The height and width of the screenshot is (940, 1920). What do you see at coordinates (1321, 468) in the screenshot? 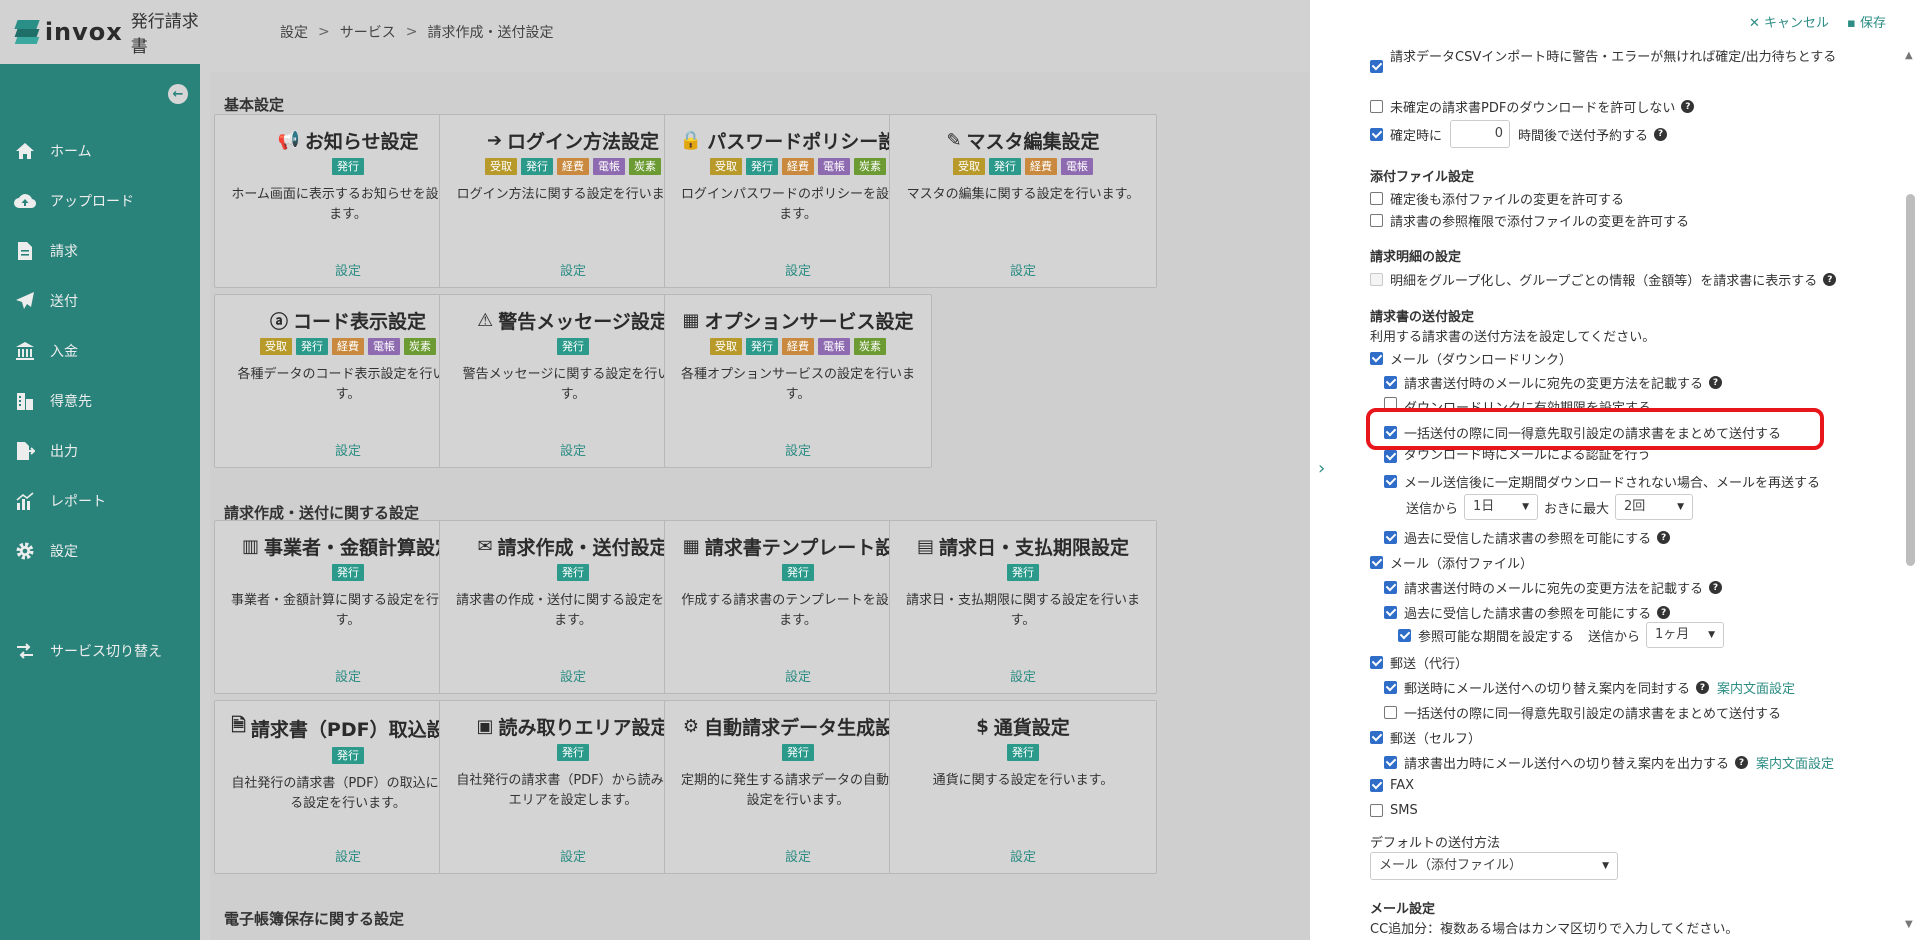
I see `chevron-right-icon: ›` at bounding box center [1321, 468].